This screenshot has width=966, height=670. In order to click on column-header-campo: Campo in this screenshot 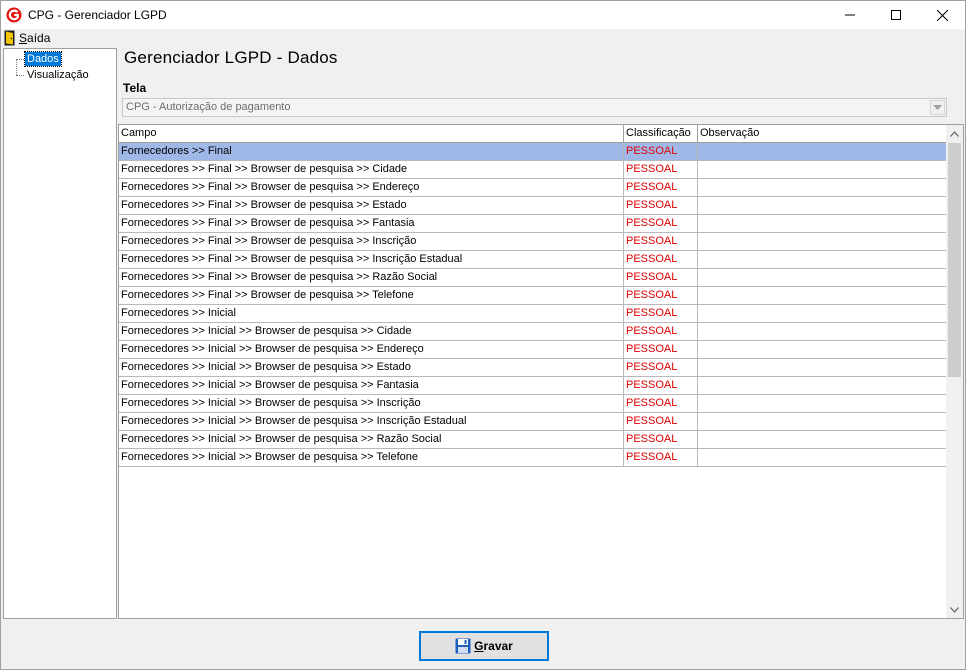, I will do `click(371, 134)`.